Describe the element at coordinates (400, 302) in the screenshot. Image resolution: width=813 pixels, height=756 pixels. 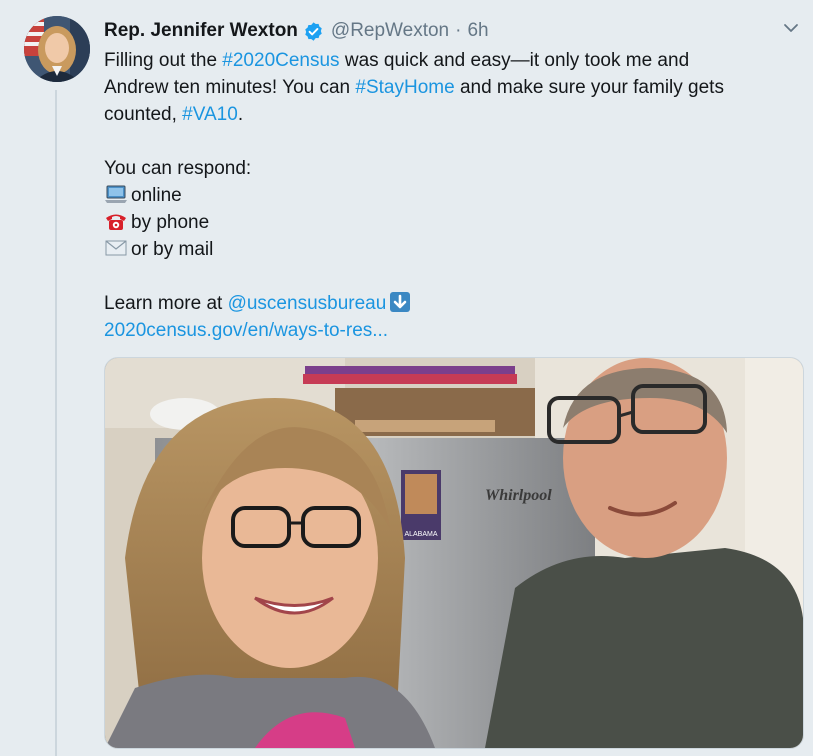
I see `down-arrow-emoji-icon` at that location.